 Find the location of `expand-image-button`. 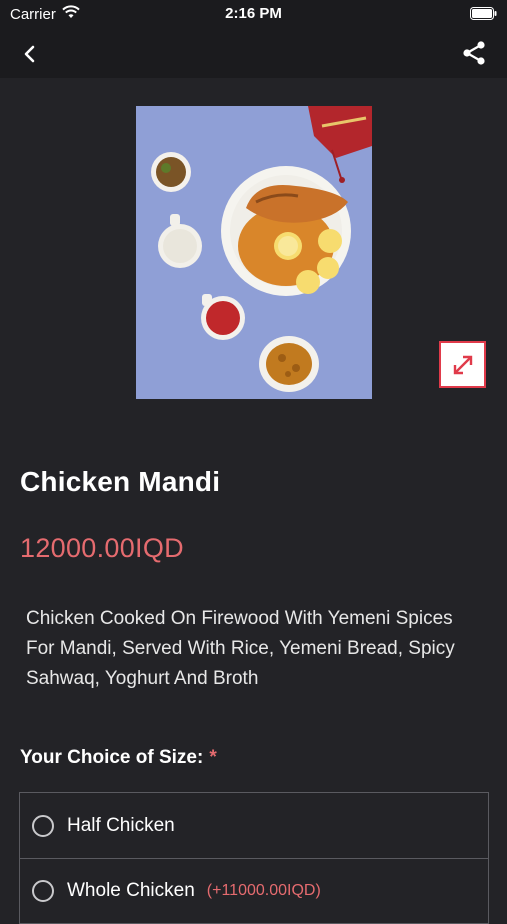

expand-image-button is located at coordinates (462, 364).